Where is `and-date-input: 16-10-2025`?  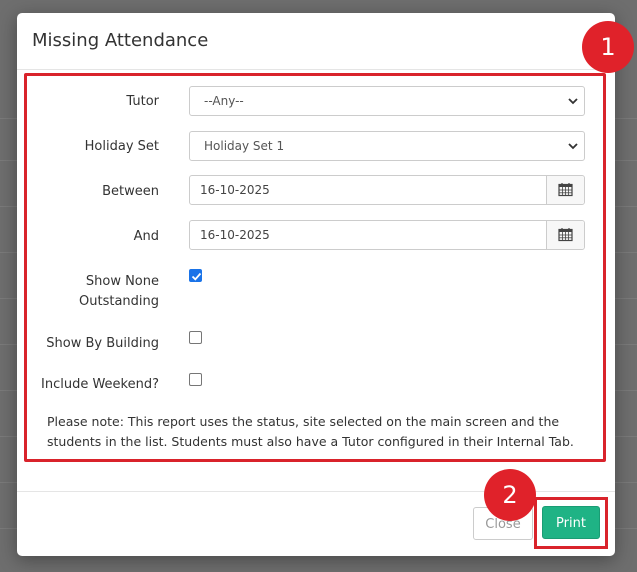
and-date-input: 16-10-2025 is located at coordinates (387, 235).